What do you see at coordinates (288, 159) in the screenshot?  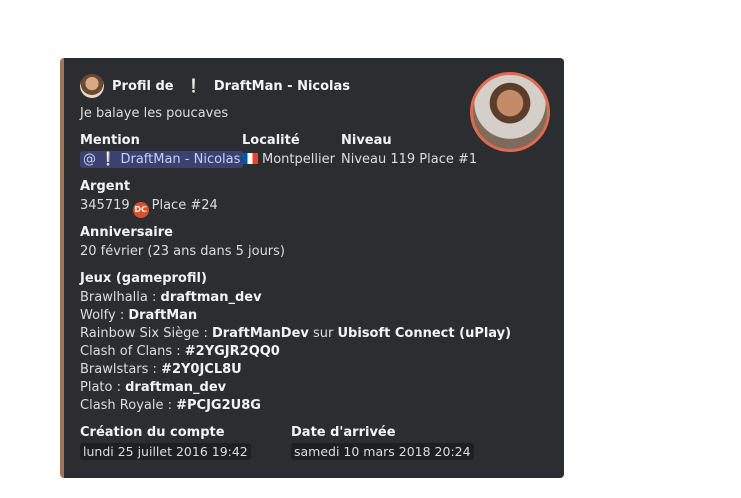 I see `field-value-localite: Montpellier` at bounding box center [288, 159].